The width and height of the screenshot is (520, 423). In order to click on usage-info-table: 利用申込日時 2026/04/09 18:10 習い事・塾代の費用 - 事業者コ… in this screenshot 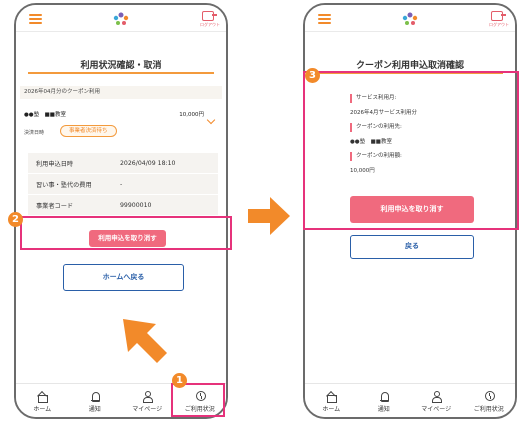, I will do `click(123, 184)`.